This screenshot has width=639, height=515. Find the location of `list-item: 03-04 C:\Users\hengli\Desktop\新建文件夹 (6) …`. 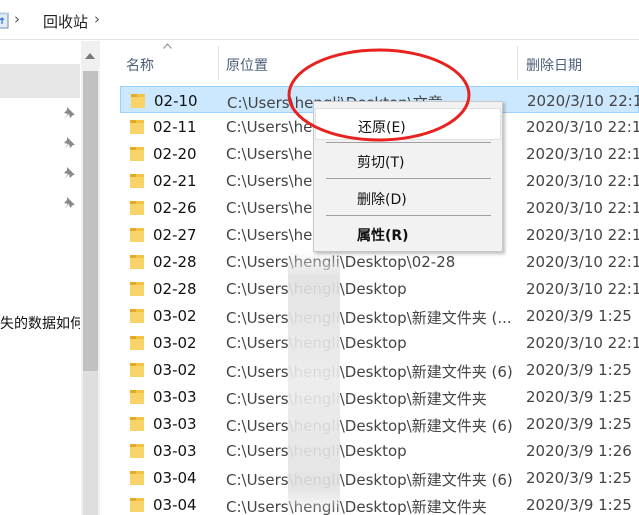

list-item: 03-04 C:\Users\hengli\Desktop\新建文件夹 (6) … is located at coordinates (379, 477).